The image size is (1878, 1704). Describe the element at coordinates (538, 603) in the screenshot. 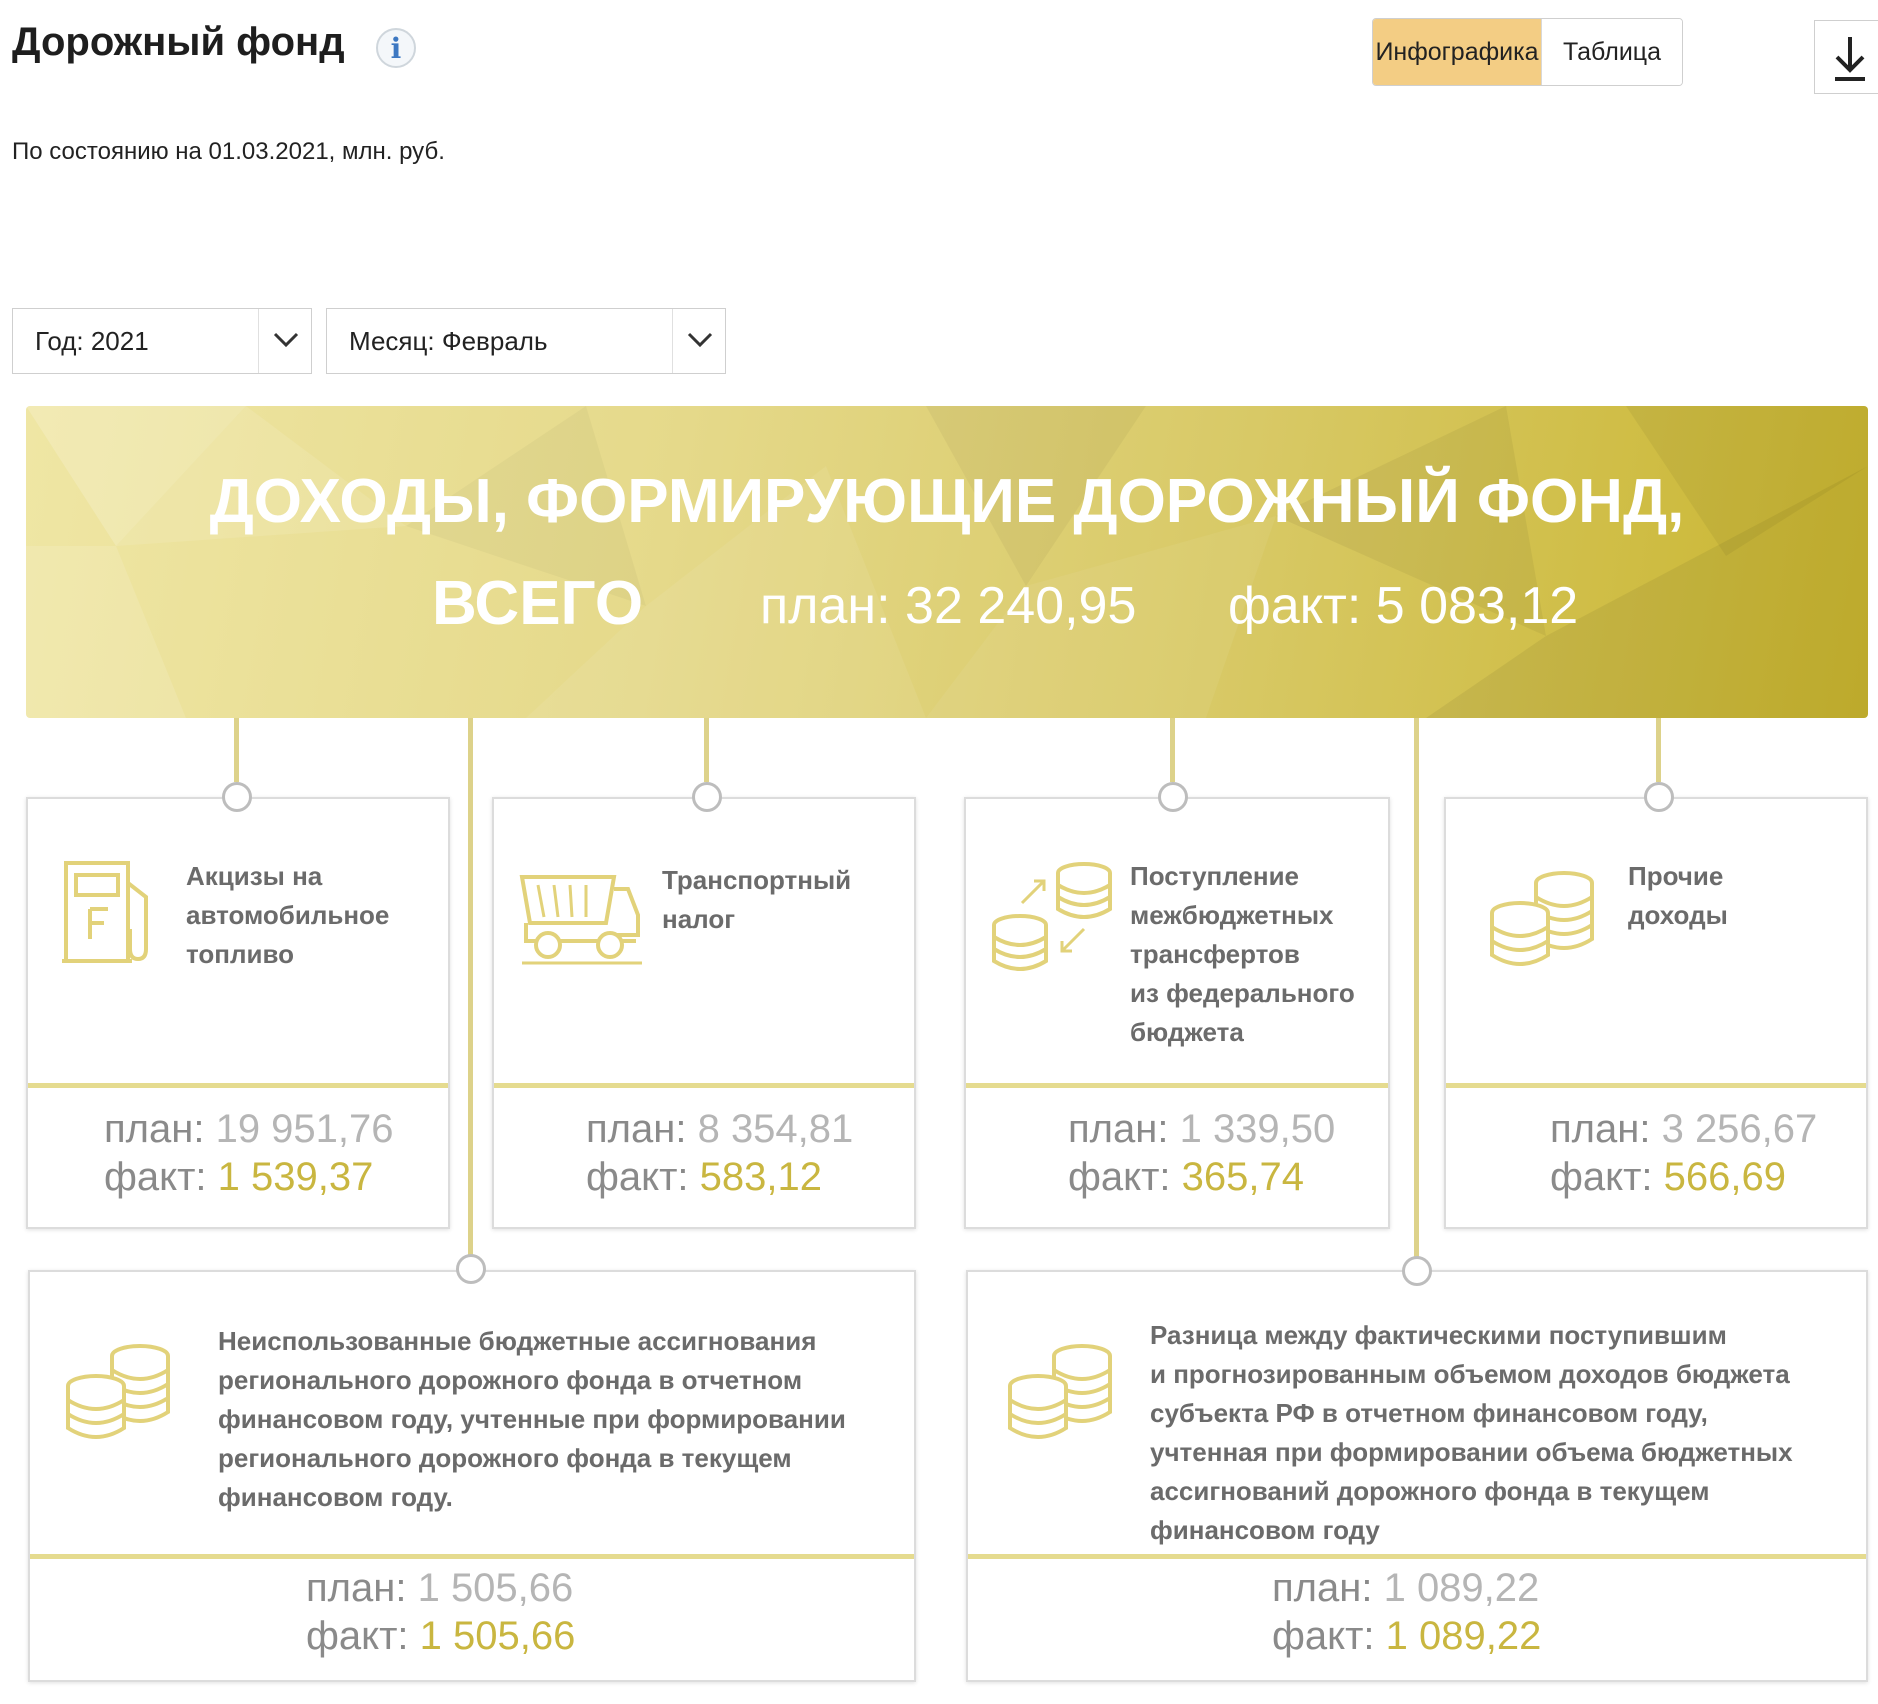

I see `banner-title-total: ВСЕГО` at that location.